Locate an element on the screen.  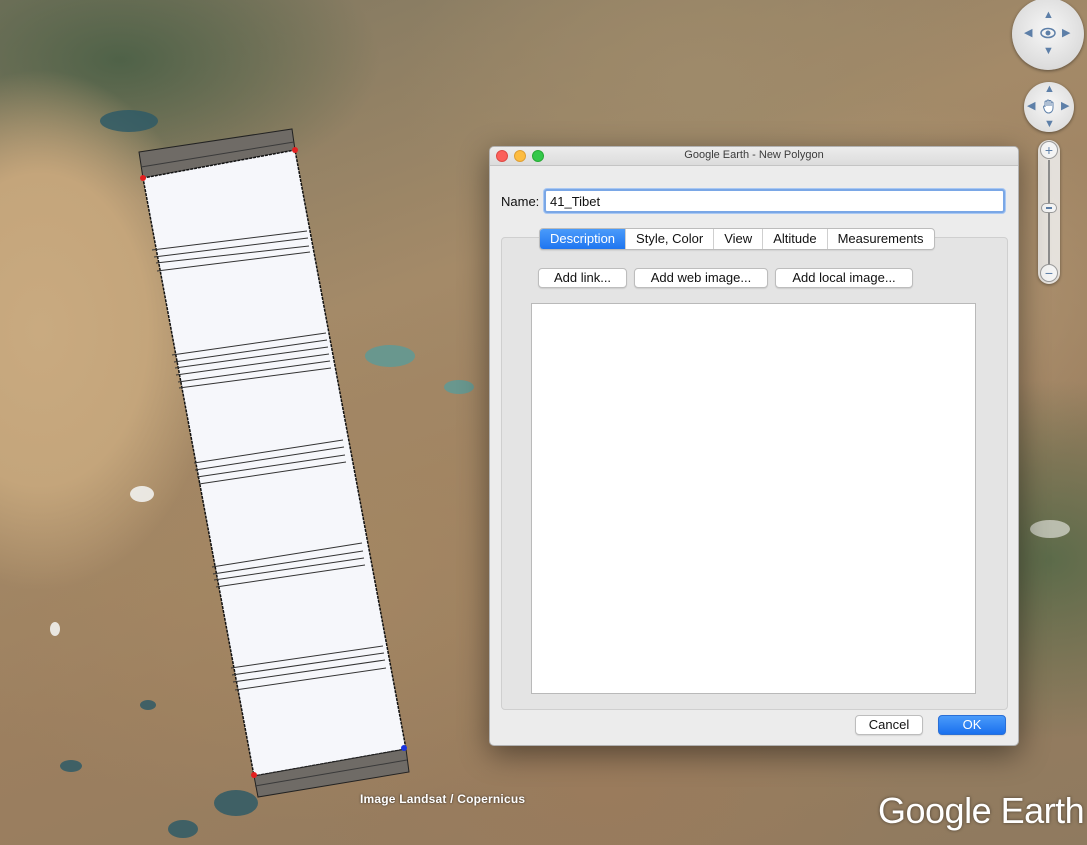
zoom-slider: + − is located at coordinates (1049, 212).